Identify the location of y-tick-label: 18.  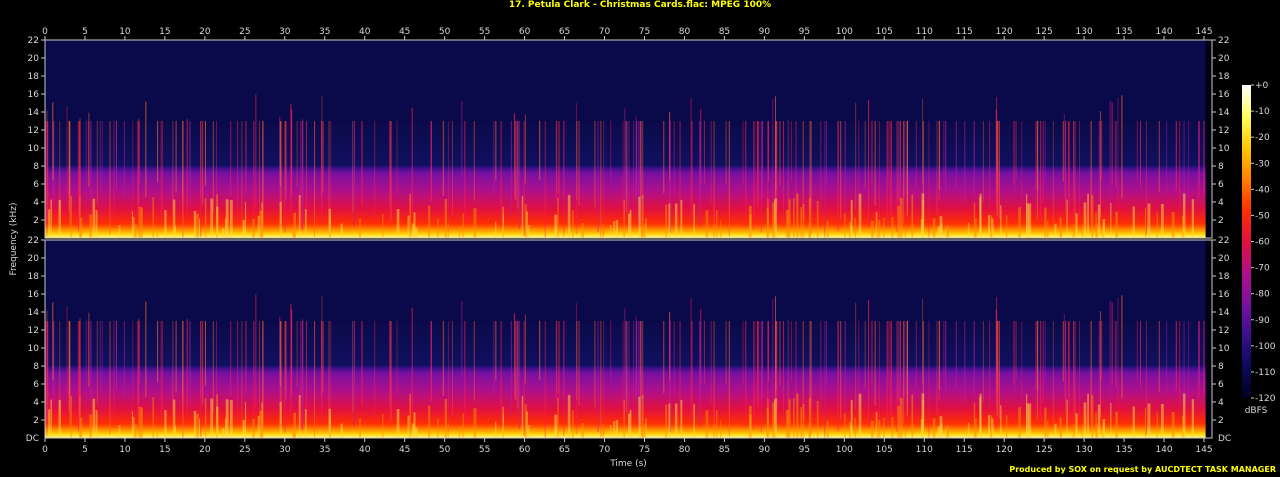
(1224, 277).